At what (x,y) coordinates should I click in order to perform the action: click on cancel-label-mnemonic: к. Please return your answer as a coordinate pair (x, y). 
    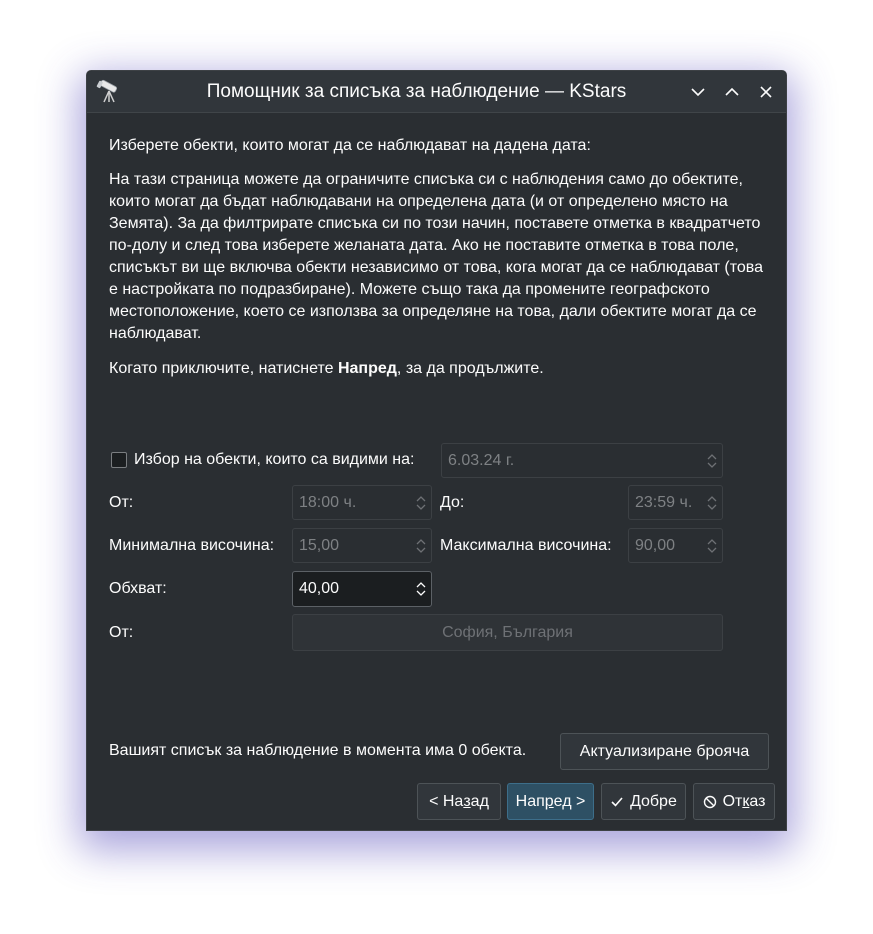
    Looking at the image, I should click on (746, 801).